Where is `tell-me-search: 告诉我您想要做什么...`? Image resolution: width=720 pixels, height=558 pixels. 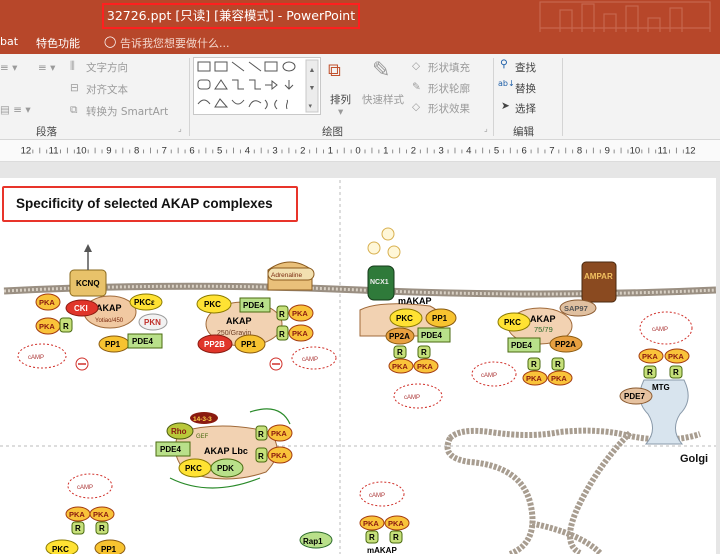
tell-me-search: 告诉我您想要做什么... is located at coordinates (175, 43).